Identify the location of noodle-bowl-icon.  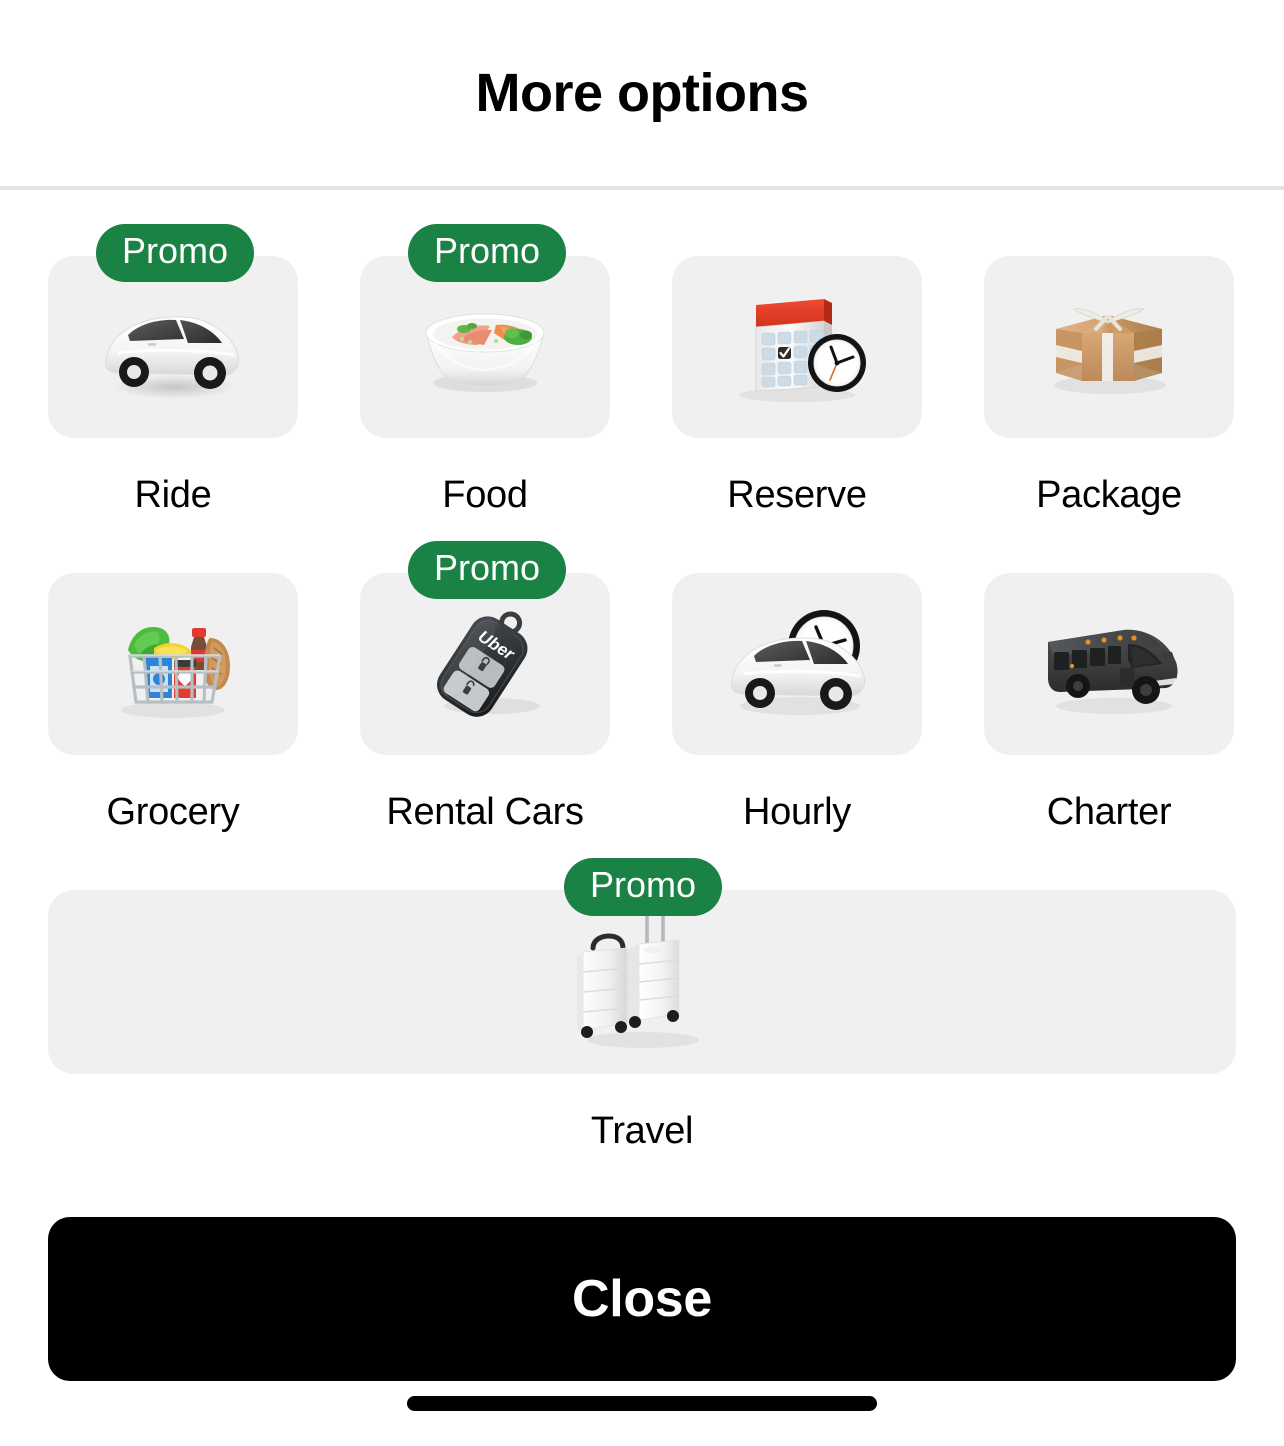
(485, 352).